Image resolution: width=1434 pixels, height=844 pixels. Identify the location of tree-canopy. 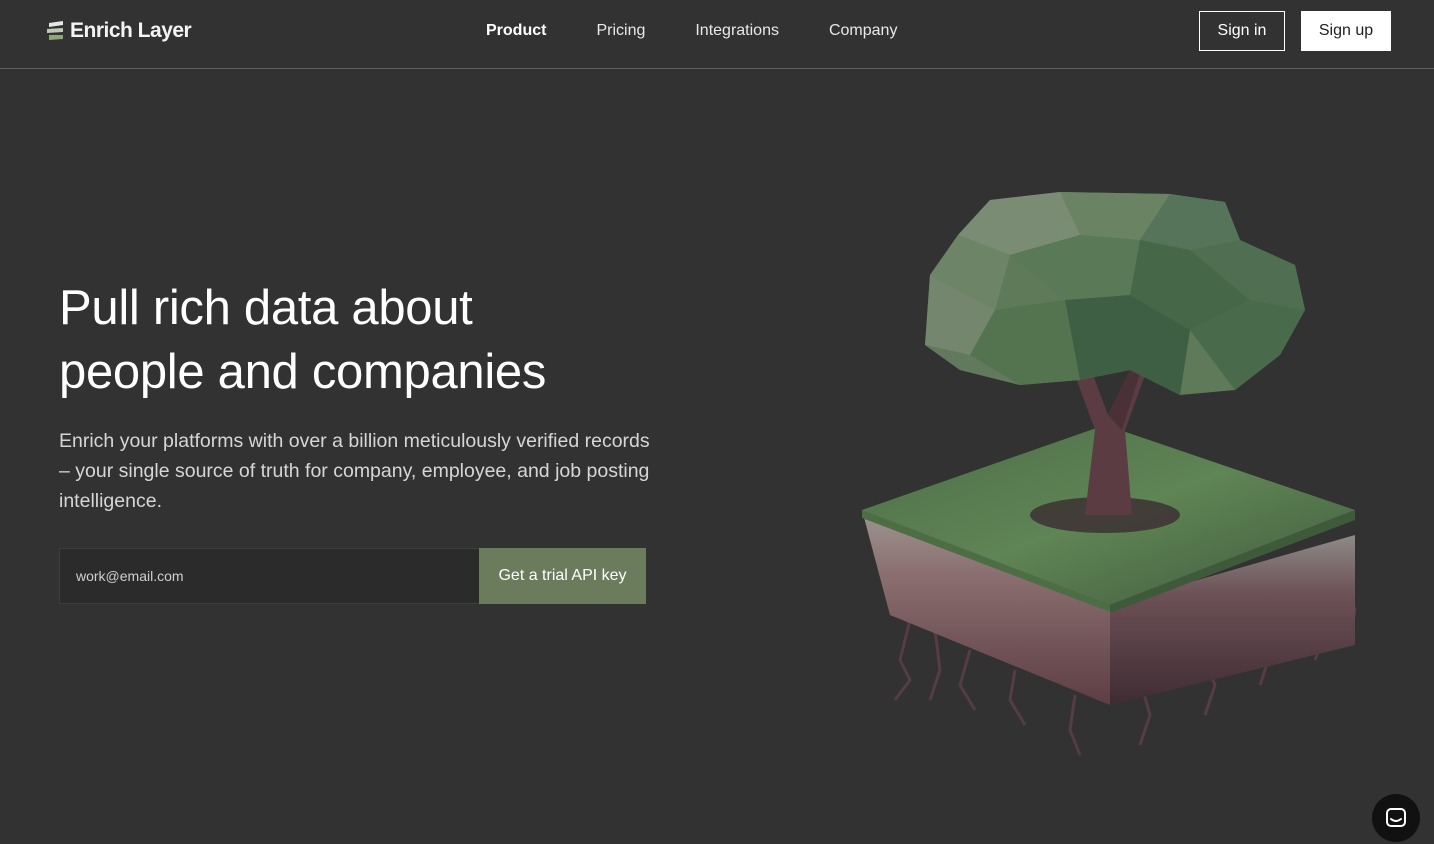
(1115, 293).